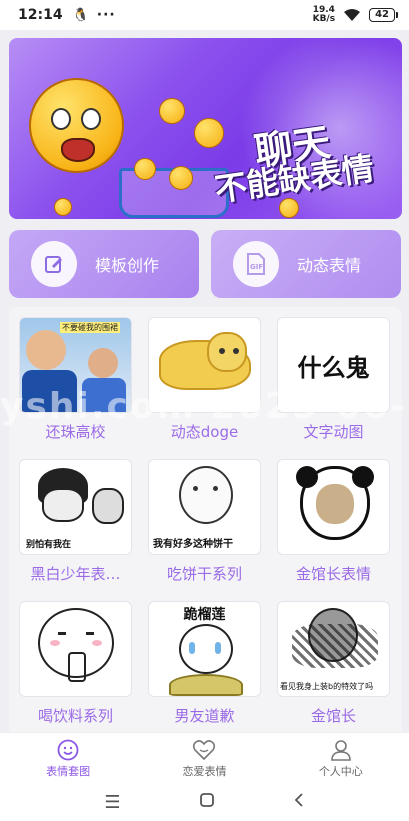 The image size is (409, 821). I want to click on pack-tile: 看见我身上装b的特效了吗 金馆长, so click(333, 663).